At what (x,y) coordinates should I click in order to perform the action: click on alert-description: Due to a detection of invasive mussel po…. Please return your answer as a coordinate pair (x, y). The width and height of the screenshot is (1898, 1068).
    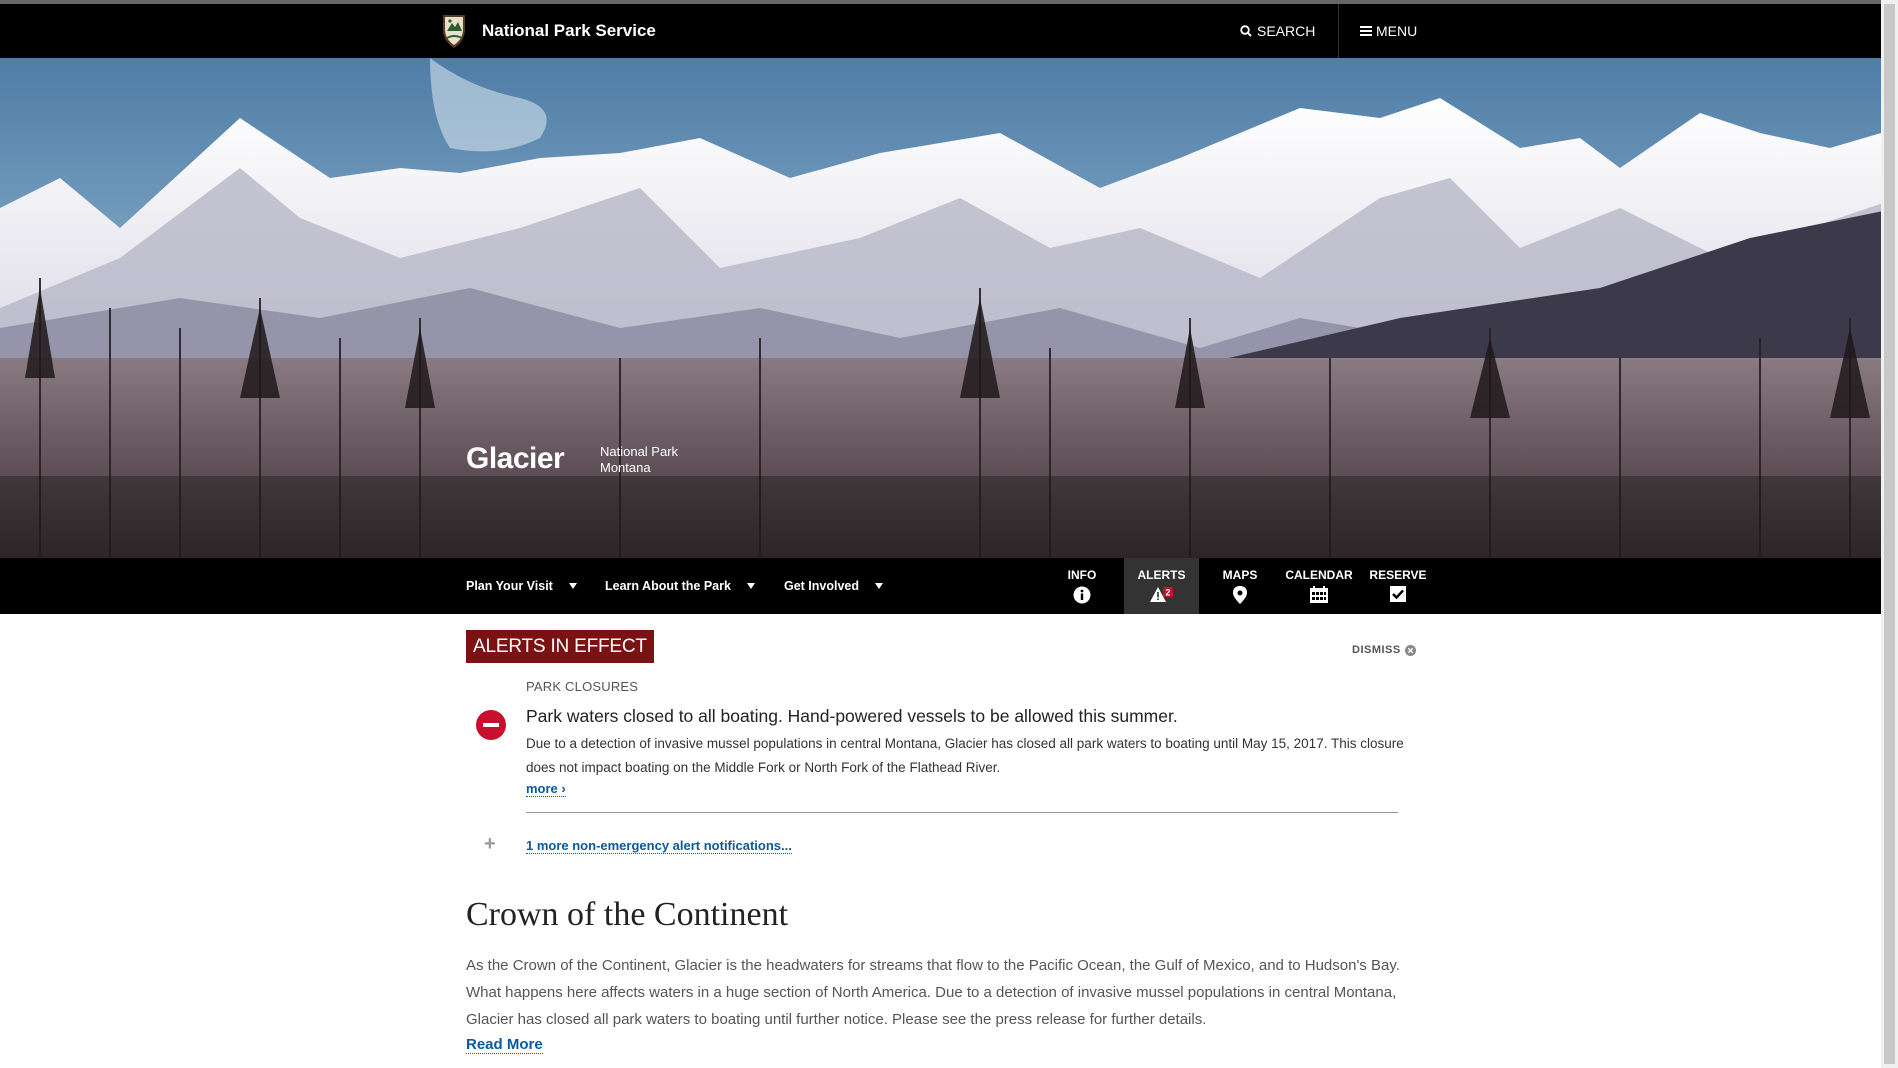
    Looking at the image, I should click on (965, 755).